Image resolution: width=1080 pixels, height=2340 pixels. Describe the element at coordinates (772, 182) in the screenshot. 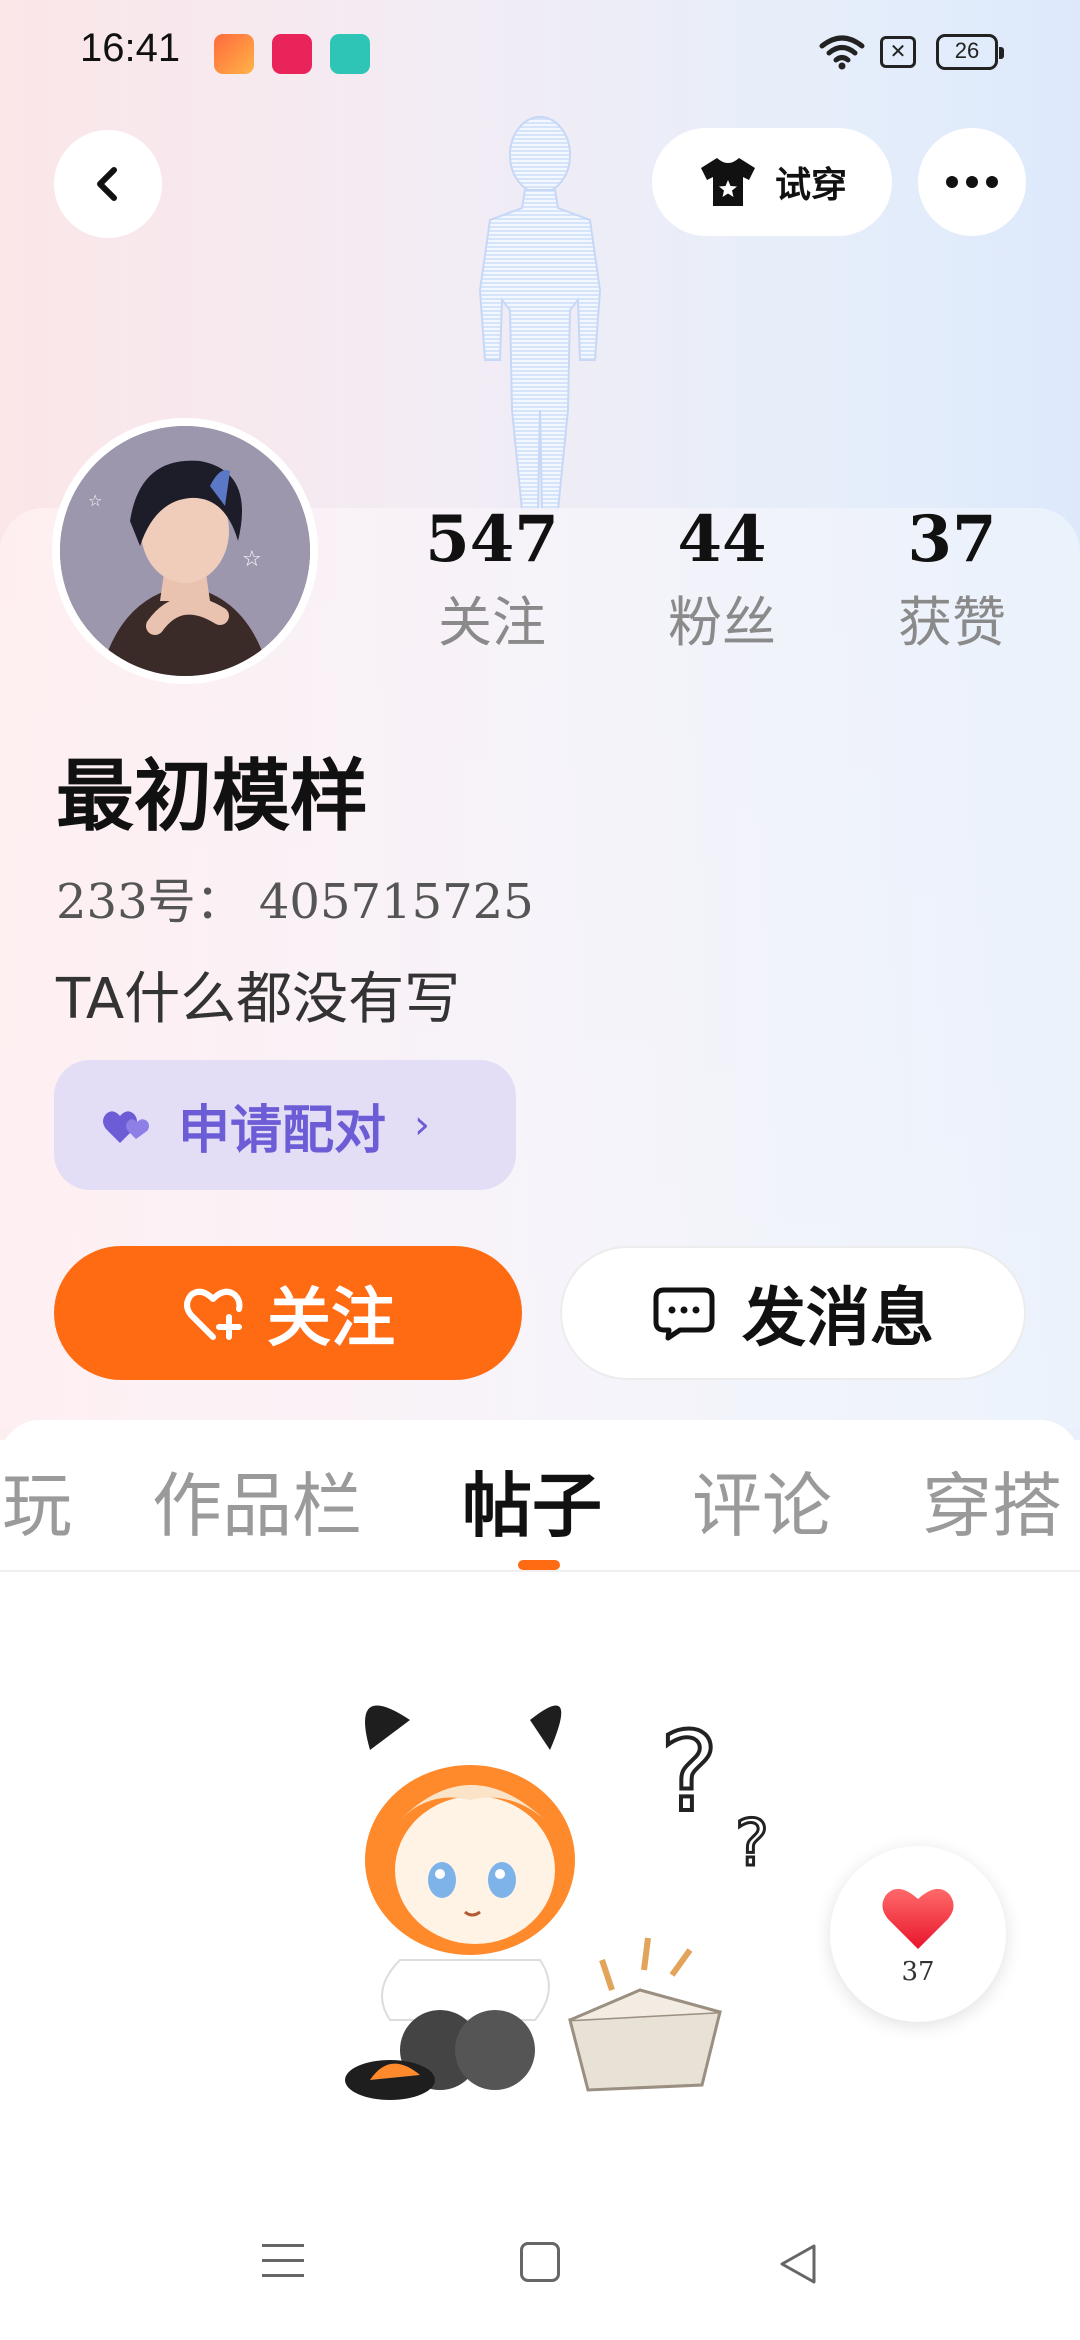

I see `try-on-button: 试穿` at that location.